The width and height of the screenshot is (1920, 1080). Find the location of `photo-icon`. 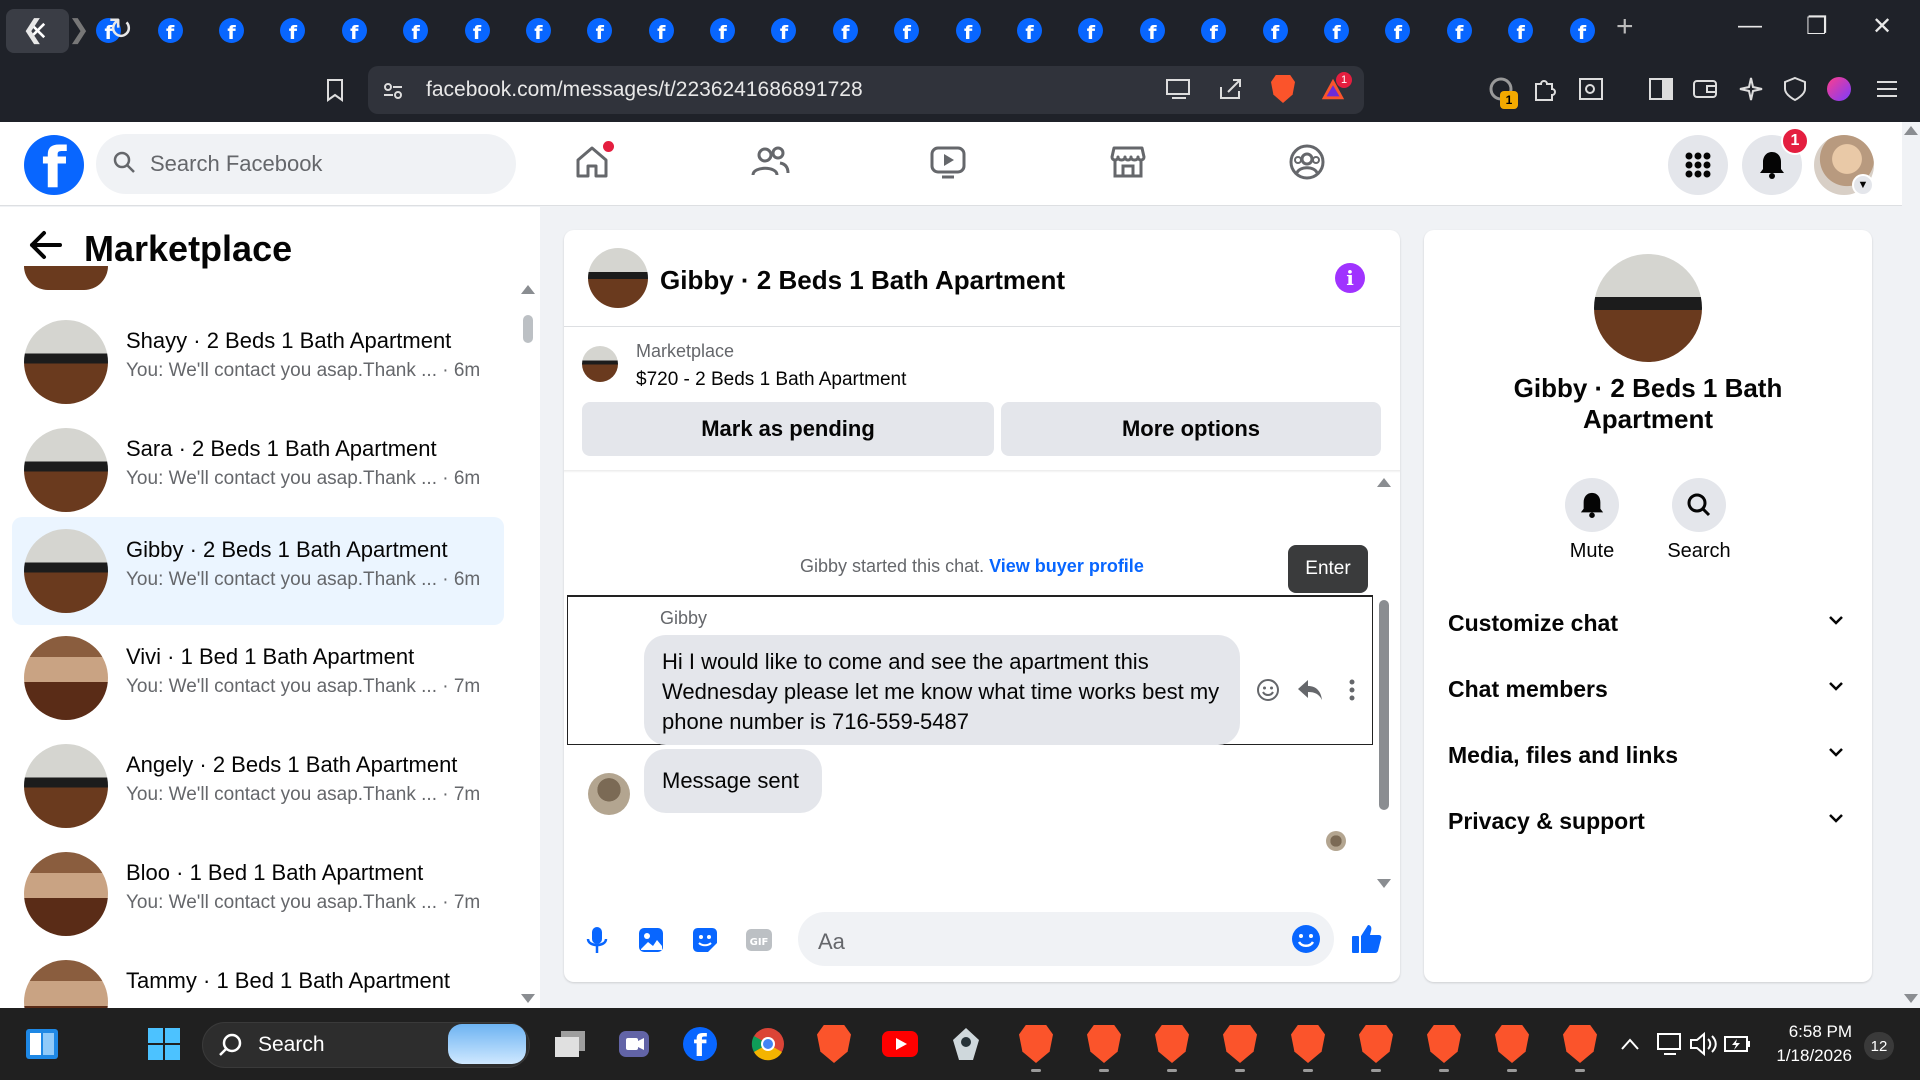

photo-icon is located at coordinates (651, 940).